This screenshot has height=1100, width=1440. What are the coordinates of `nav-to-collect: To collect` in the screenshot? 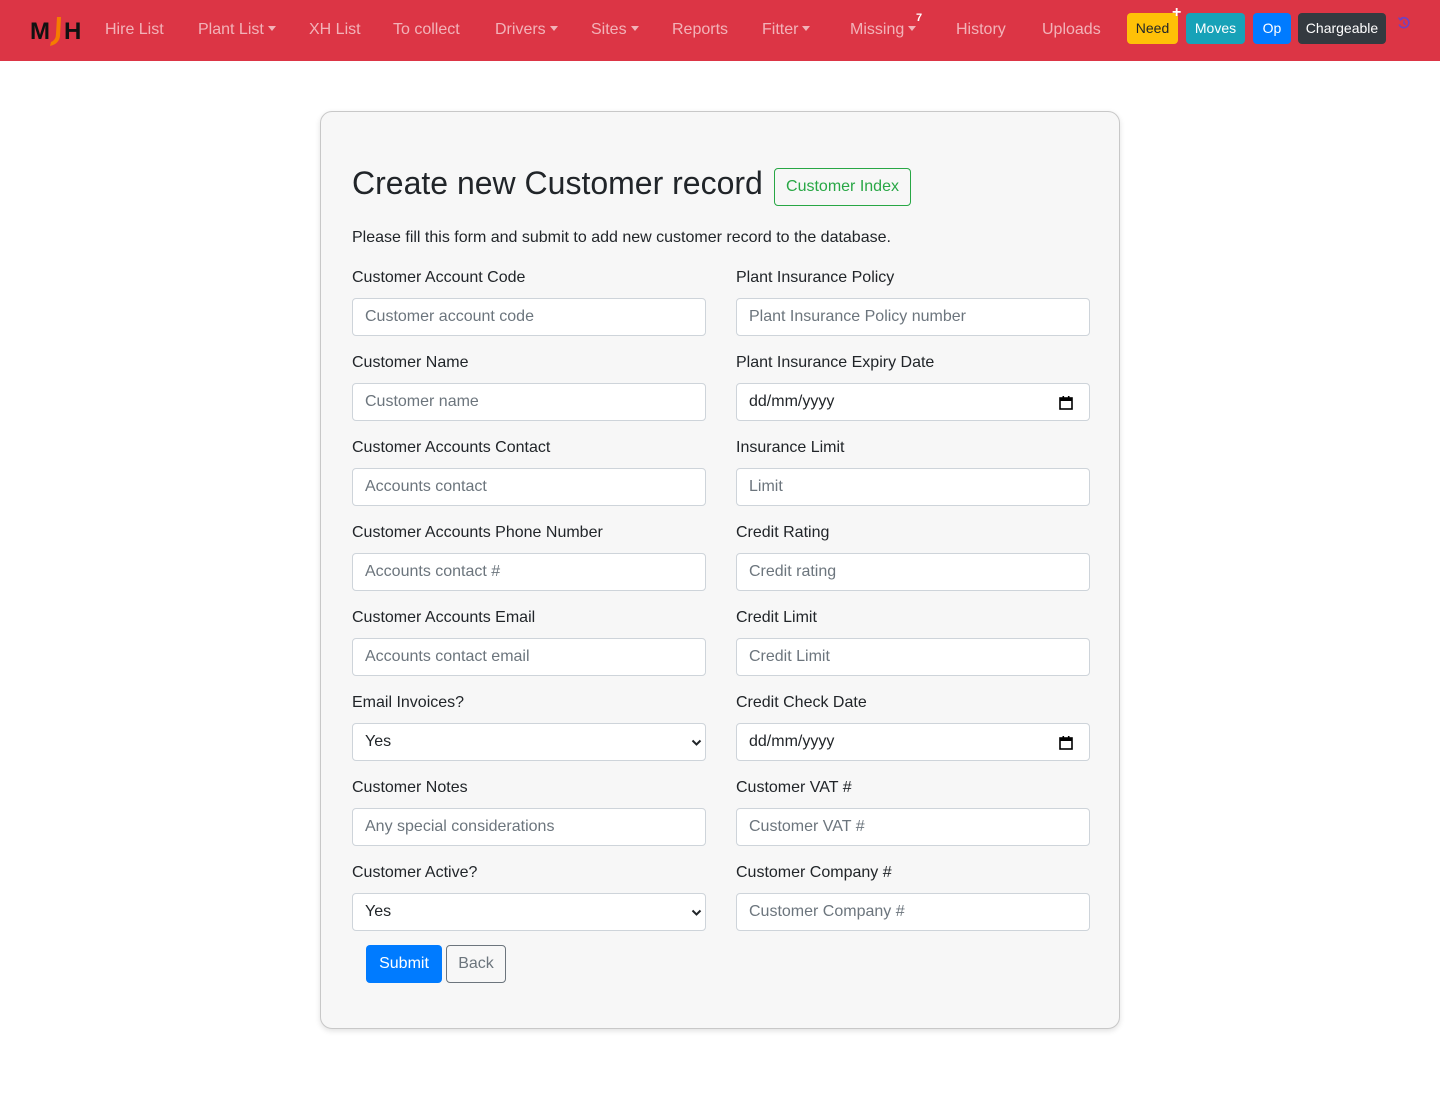 It's located at (426, 30).